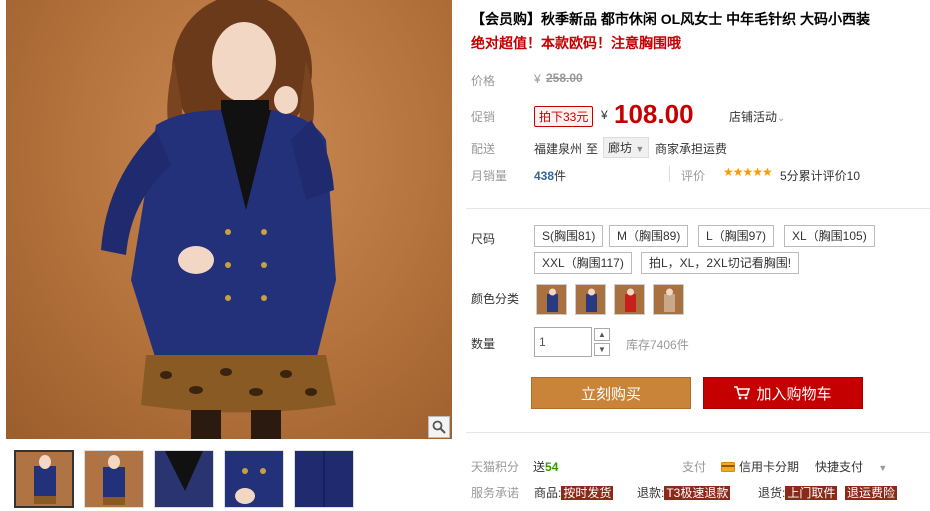 This screenshot has height=511, width=930. Describe the element at coordinates (539, 467) in the screenshot. I see `points-prefix: 送` at that location.